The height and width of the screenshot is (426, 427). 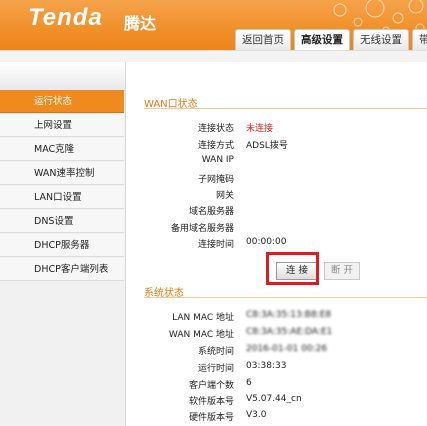 I want to click on wan-section-divider, so click(x=285, y=108).